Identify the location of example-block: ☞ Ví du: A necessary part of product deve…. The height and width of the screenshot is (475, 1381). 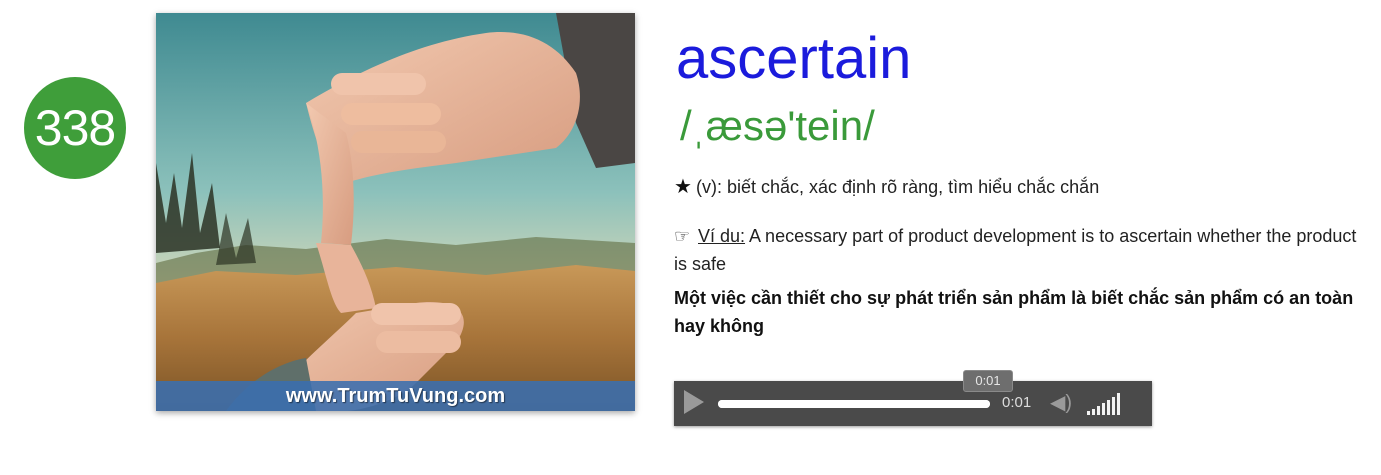
(1019, 281).